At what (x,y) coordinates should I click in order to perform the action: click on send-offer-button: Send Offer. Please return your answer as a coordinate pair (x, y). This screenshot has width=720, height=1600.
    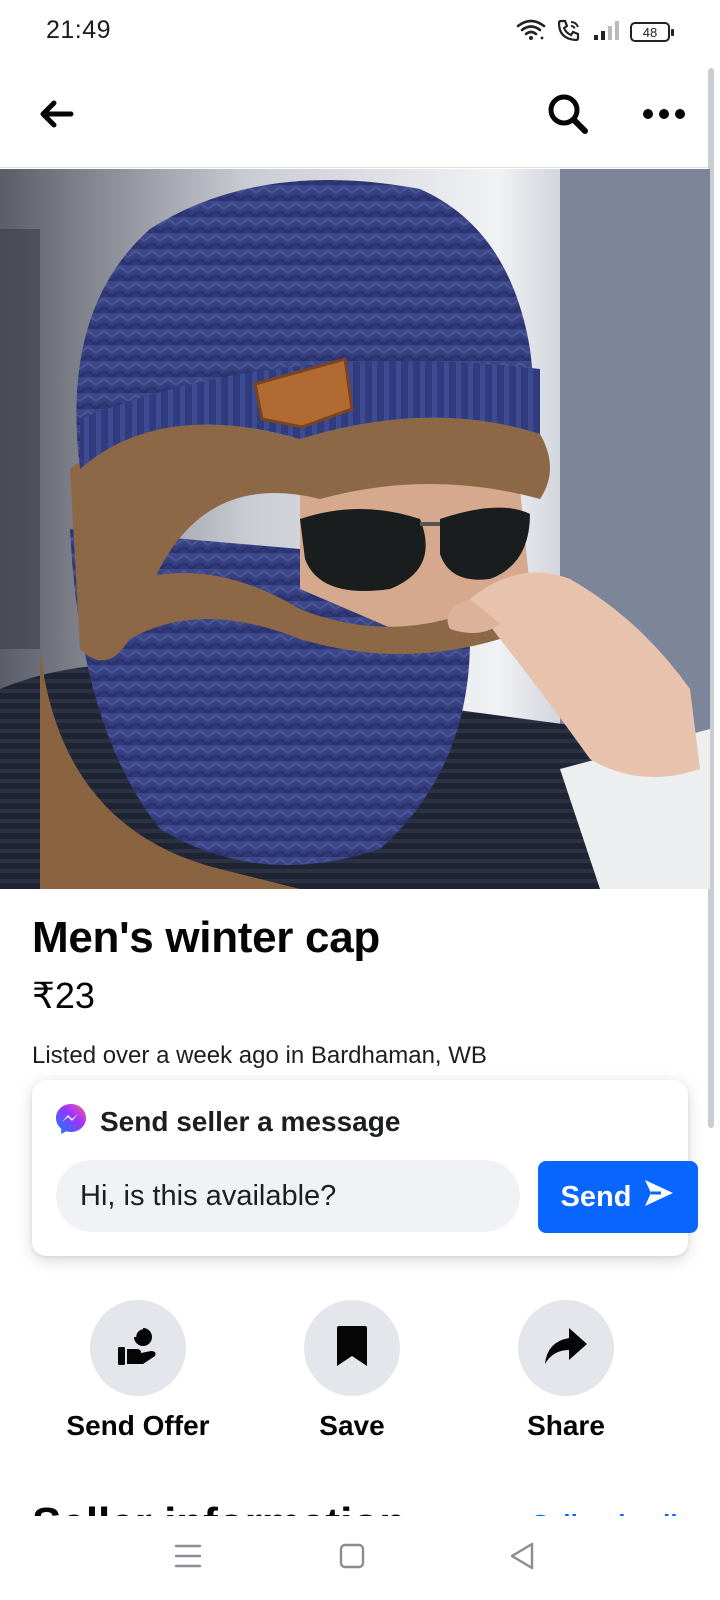
    Looking at the image, I should click on (138, 1371).